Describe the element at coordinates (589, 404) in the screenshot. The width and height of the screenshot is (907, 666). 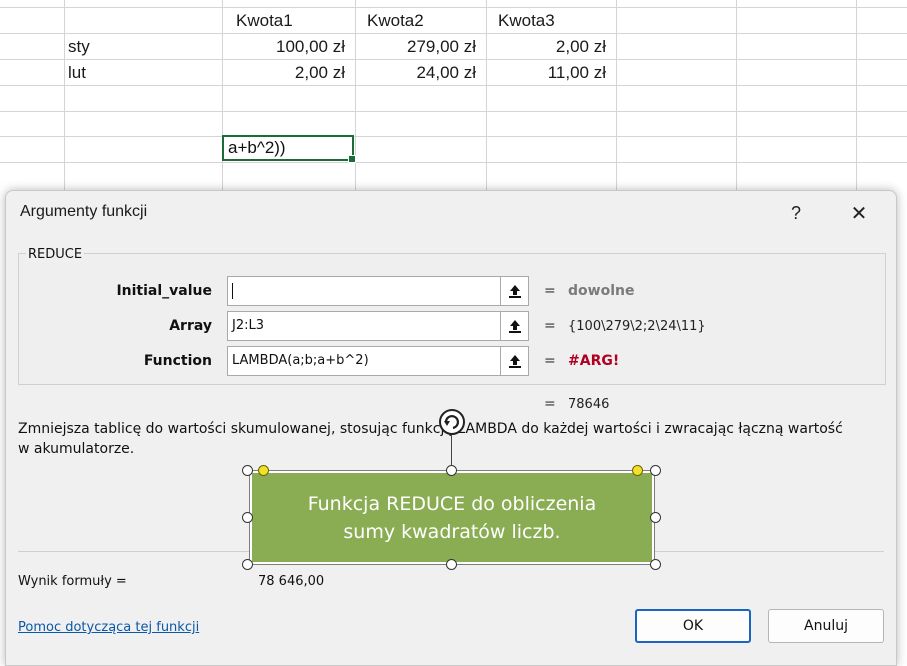
I see `overall-result: 78646` at that location.